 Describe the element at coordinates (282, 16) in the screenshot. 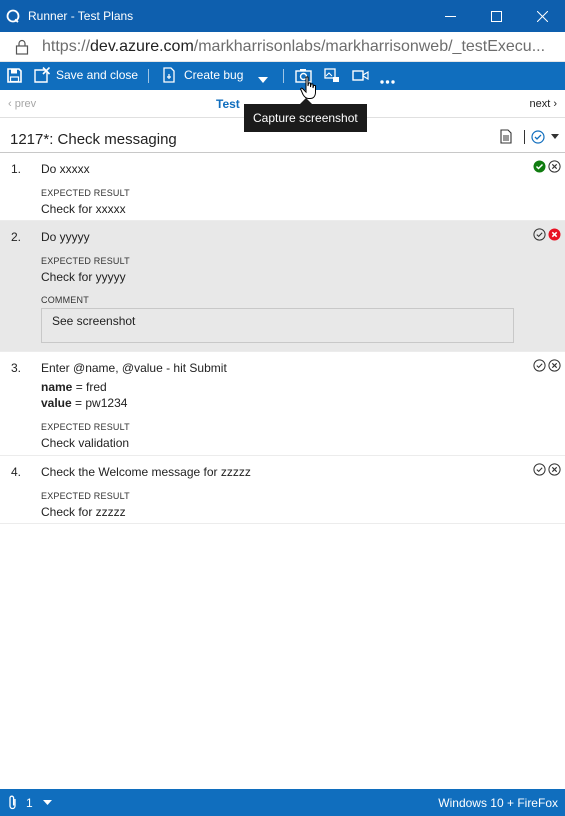

I see `window-titlebar: Runner - Test Plans` at that location.